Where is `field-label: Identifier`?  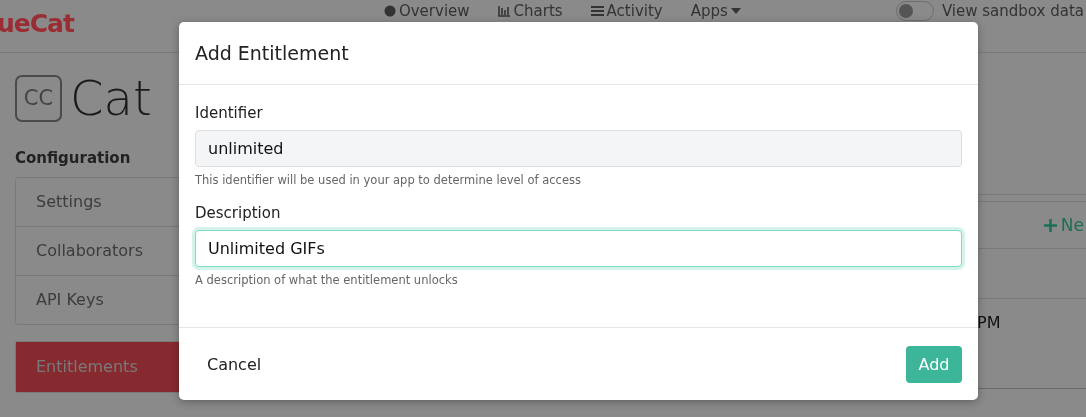
field-label: Identifier is located at coordinates (229, 113).